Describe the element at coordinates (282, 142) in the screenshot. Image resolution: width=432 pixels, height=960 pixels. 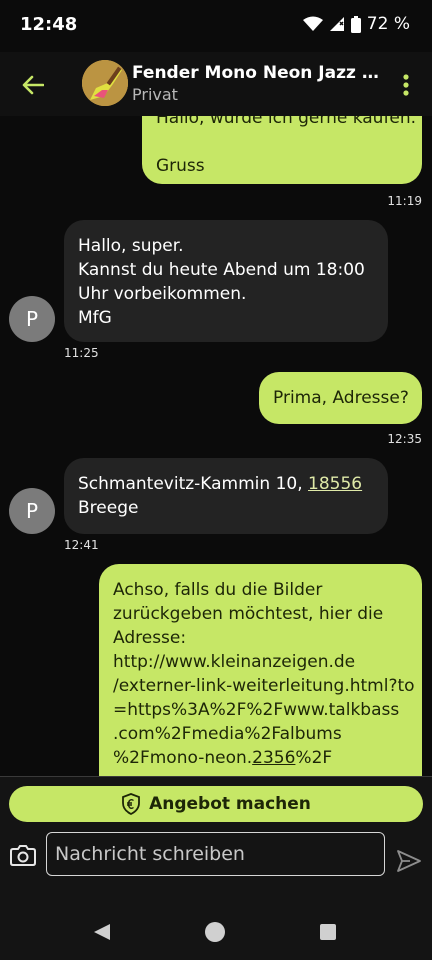
I see `message-line` at that location.